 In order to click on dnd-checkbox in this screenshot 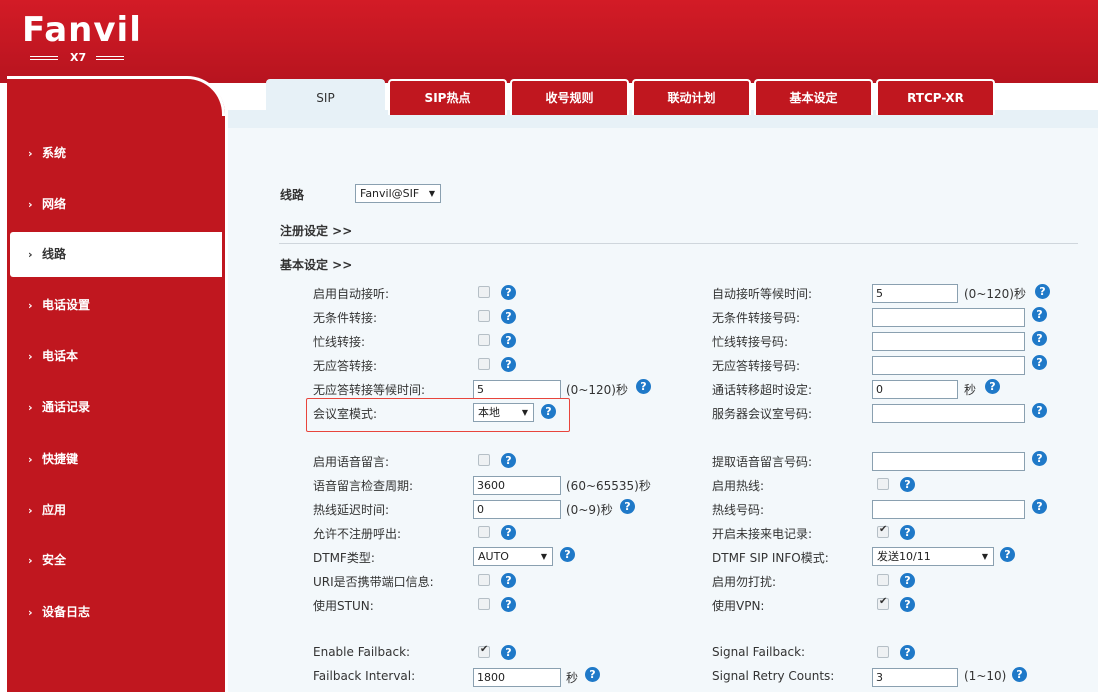, I will do `click(883, 580)`.